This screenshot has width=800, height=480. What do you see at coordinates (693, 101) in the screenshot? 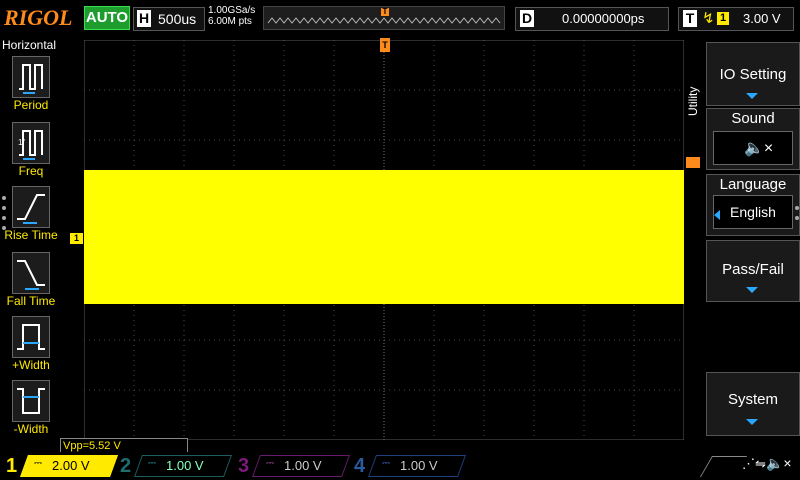
I see `utility-label: Utility` at bounding box center [693, 101].